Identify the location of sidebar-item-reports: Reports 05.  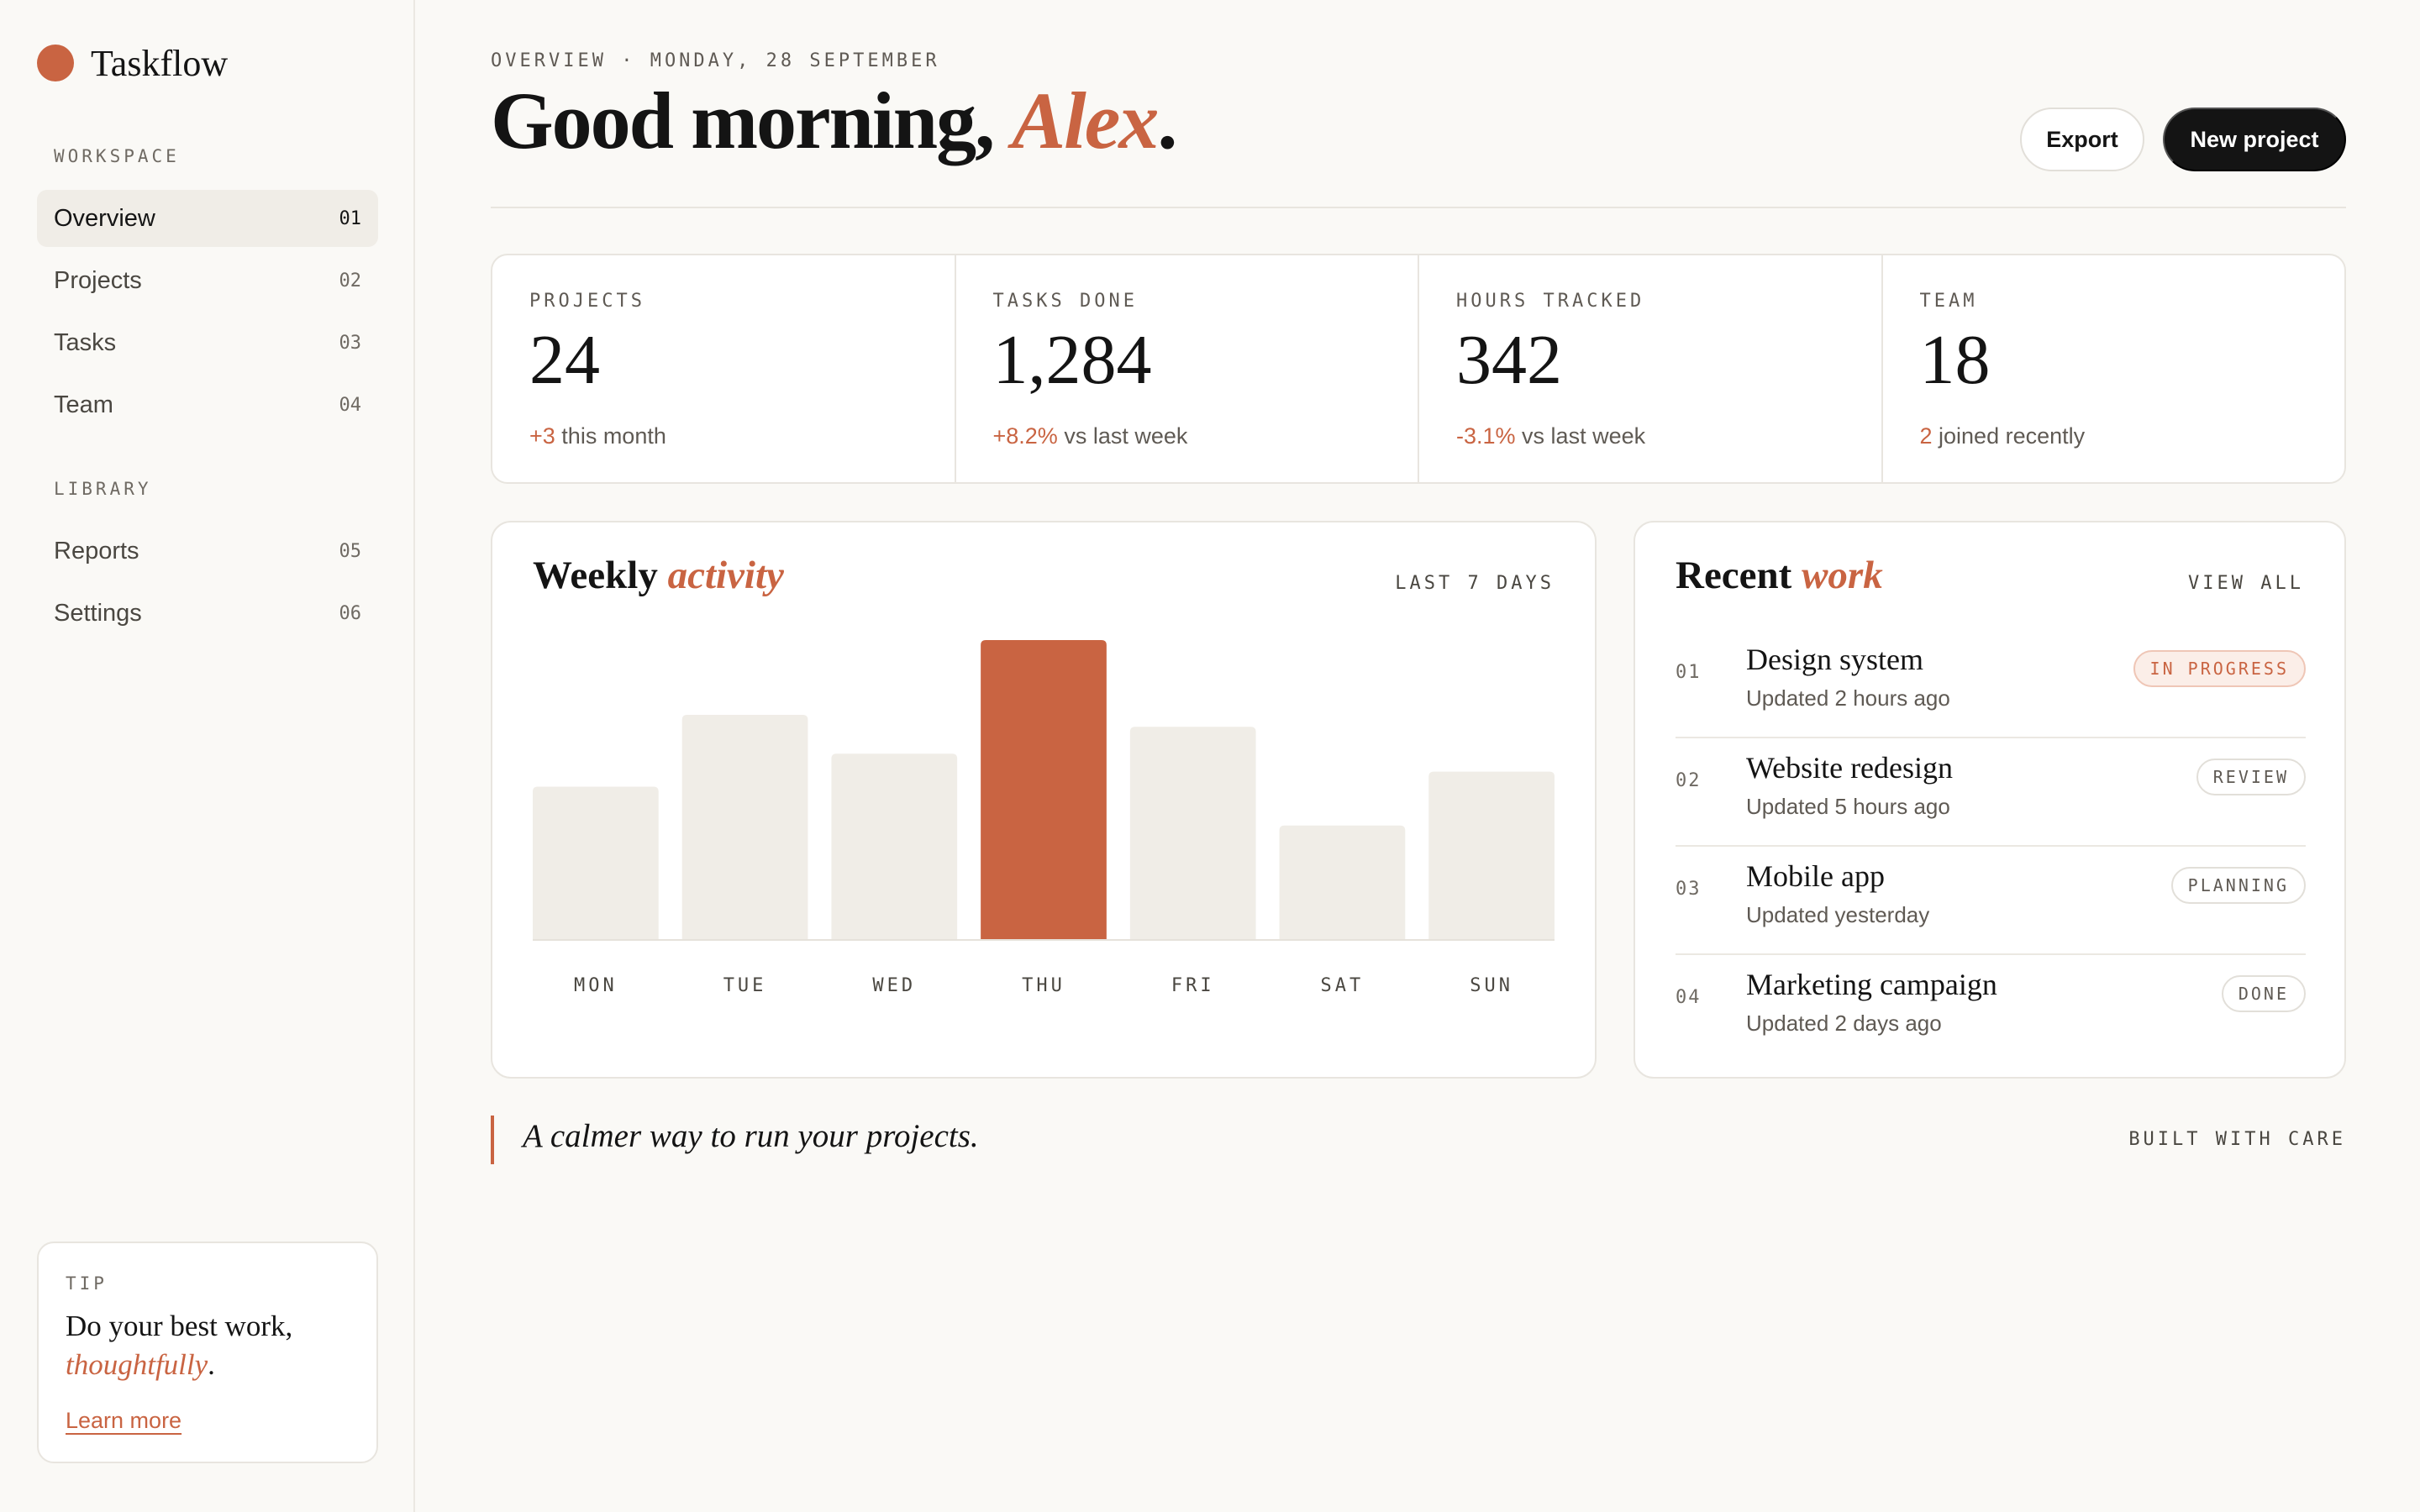
(207, 551).